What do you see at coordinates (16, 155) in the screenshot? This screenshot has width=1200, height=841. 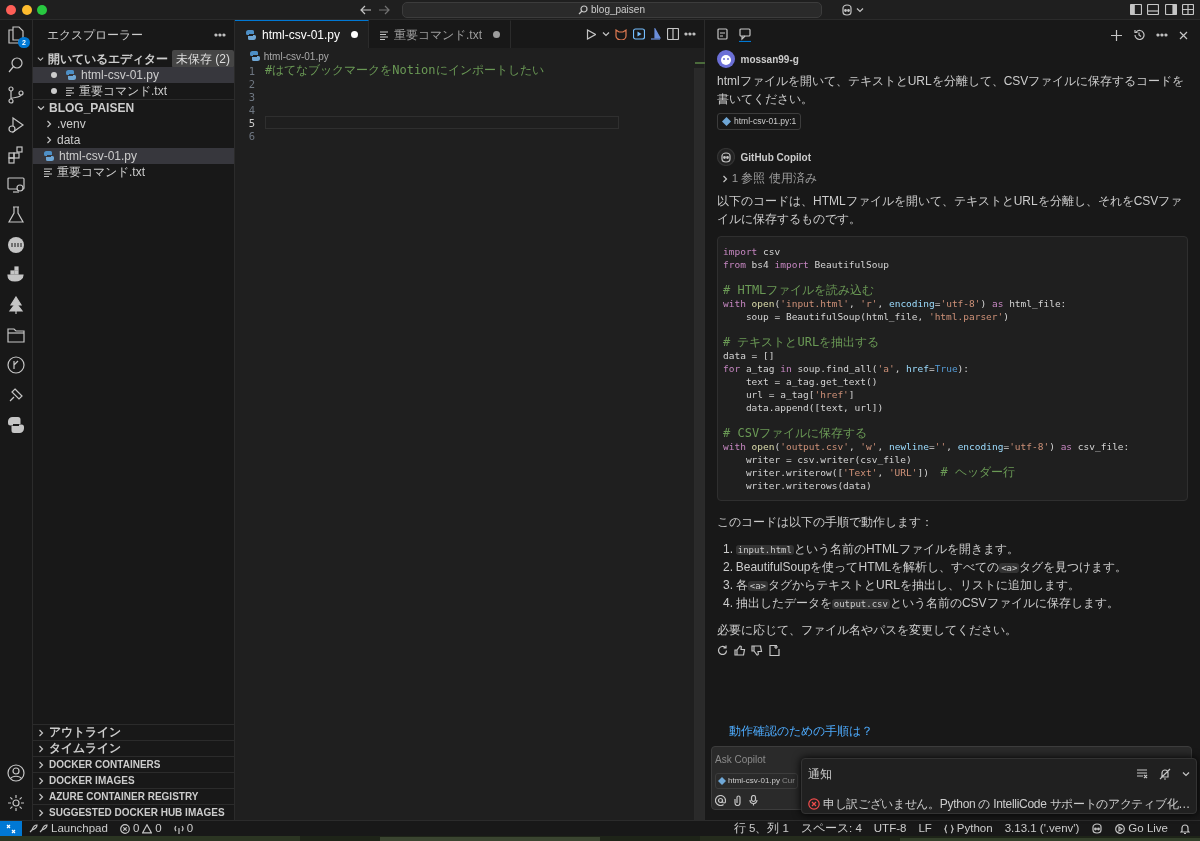 I see `extensions-icon` at bounding box center [16, 155].